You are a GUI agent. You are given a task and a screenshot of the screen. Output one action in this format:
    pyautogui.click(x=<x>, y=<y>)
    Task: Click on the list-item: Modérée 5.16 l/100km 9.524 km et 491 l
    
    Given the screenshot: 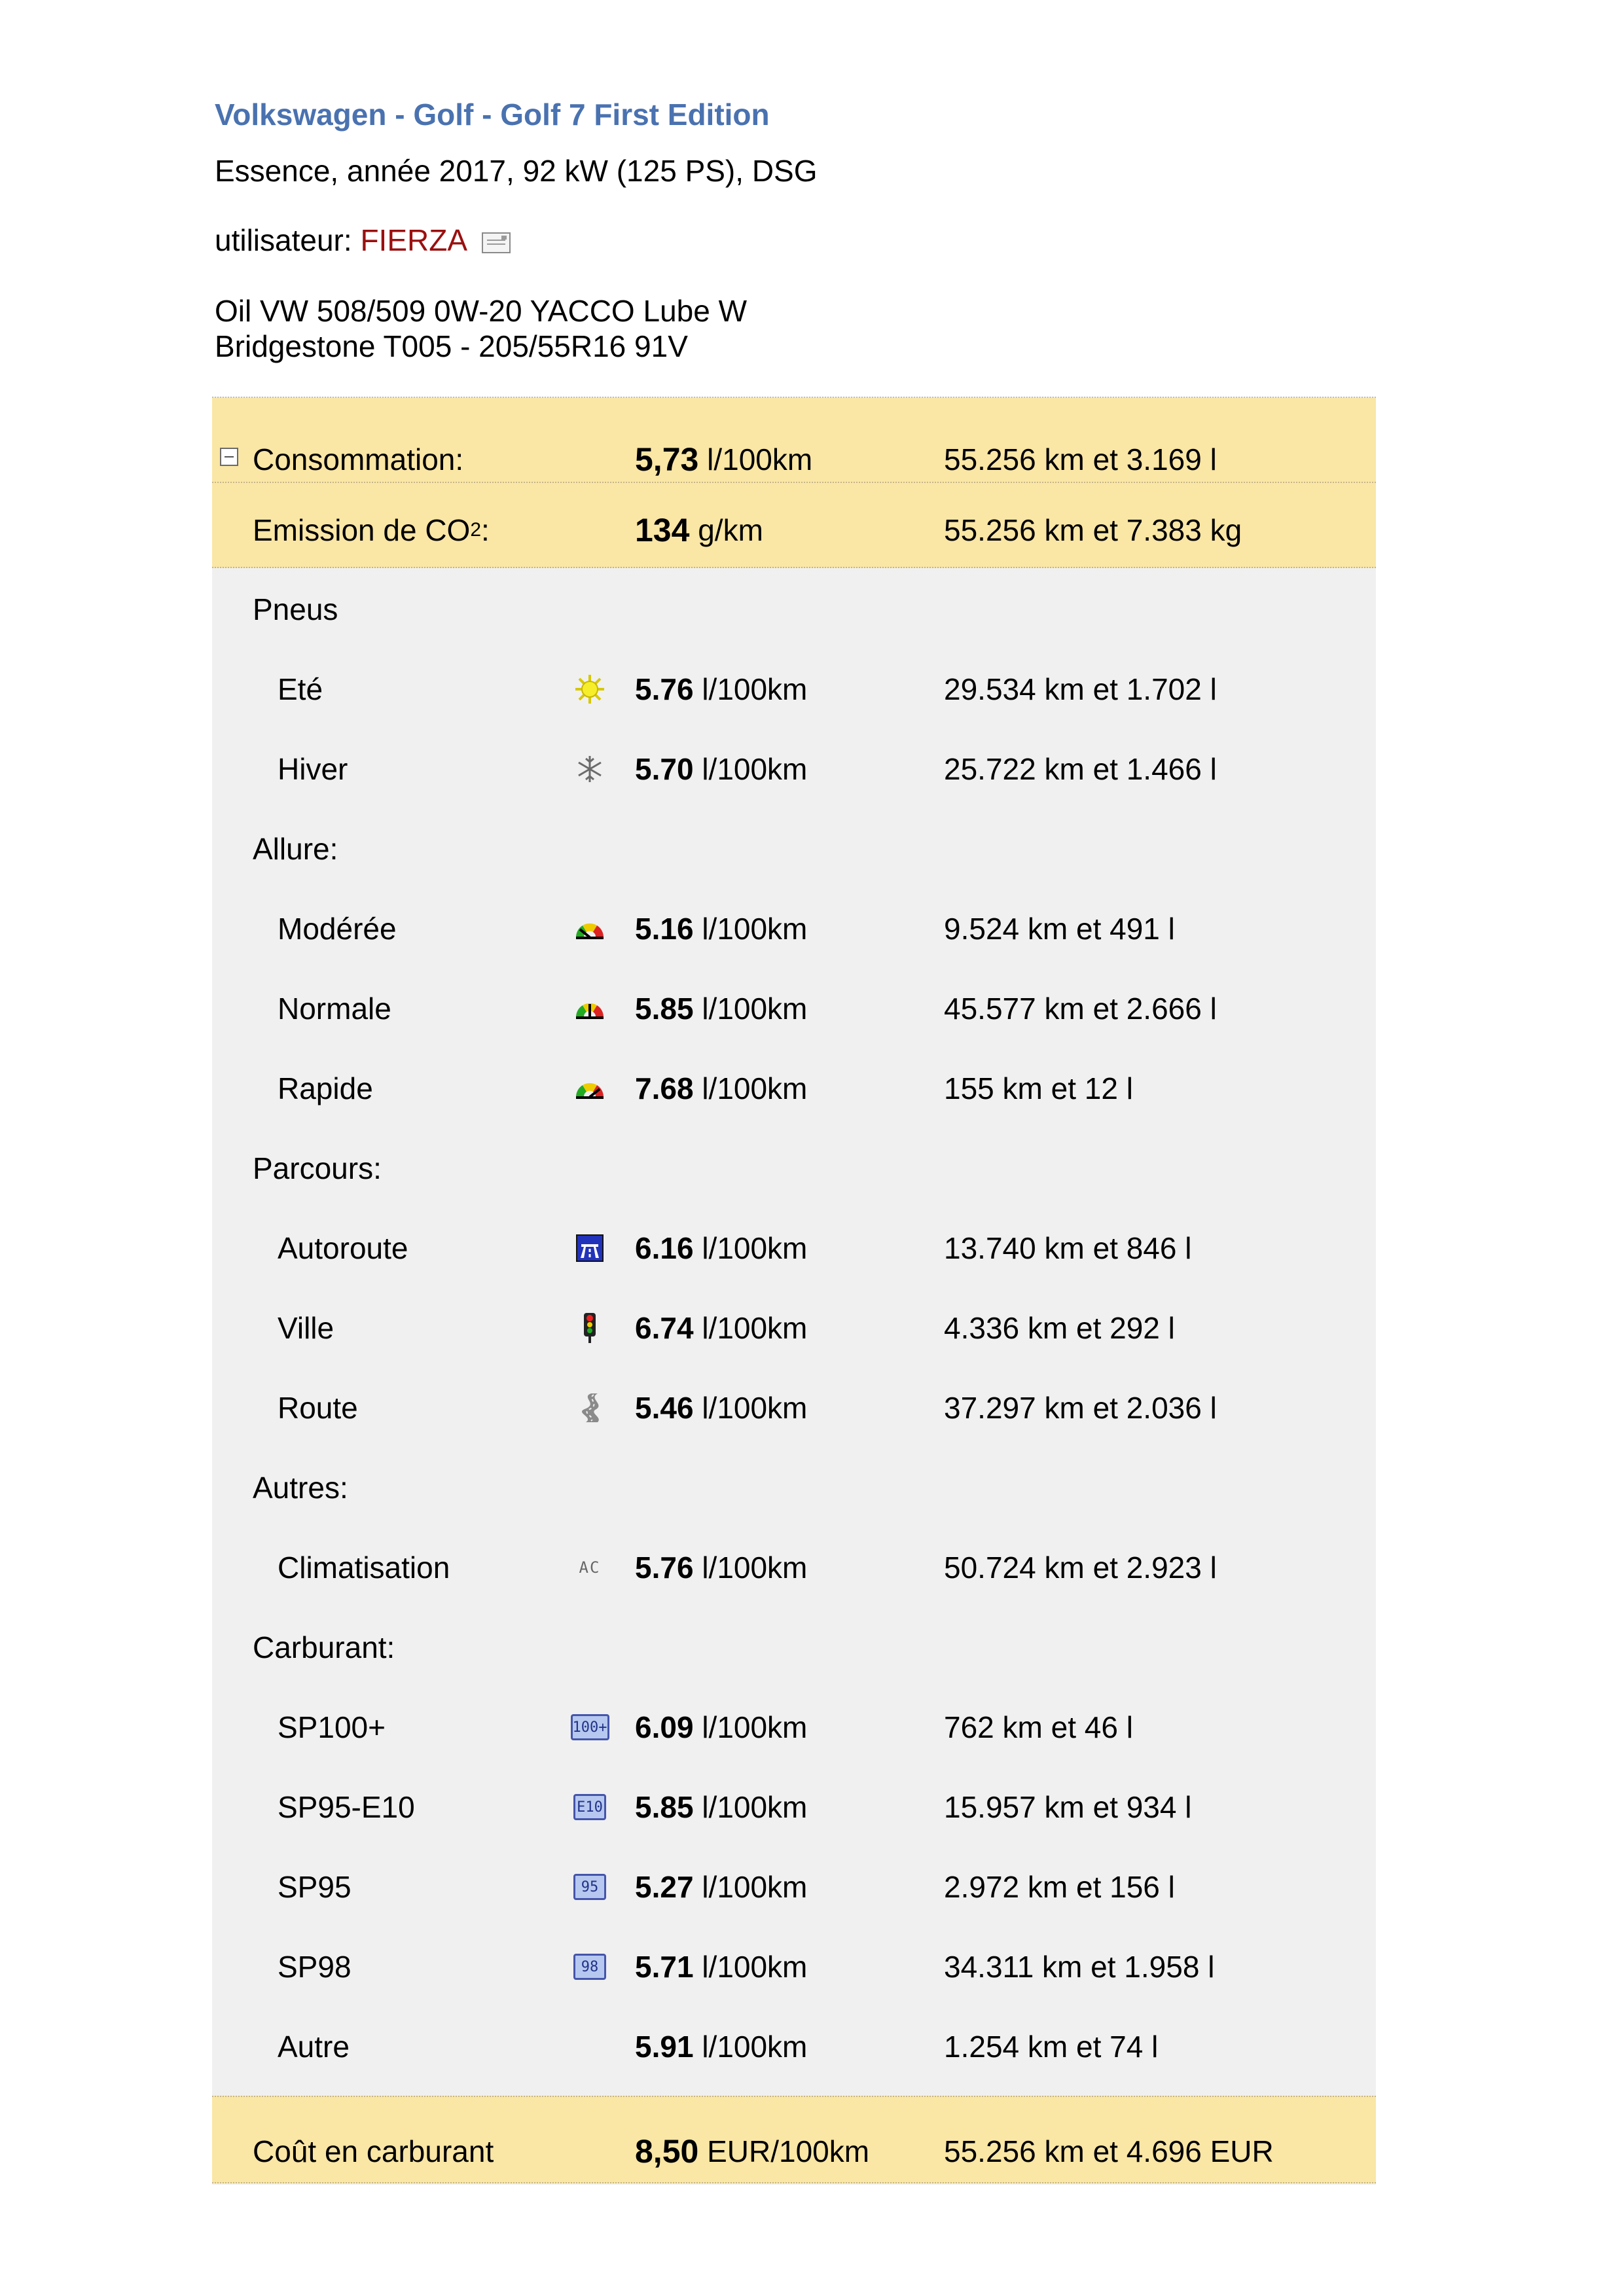 What is the action you would take?
    pyautogui.click(x=794, y=929)
    